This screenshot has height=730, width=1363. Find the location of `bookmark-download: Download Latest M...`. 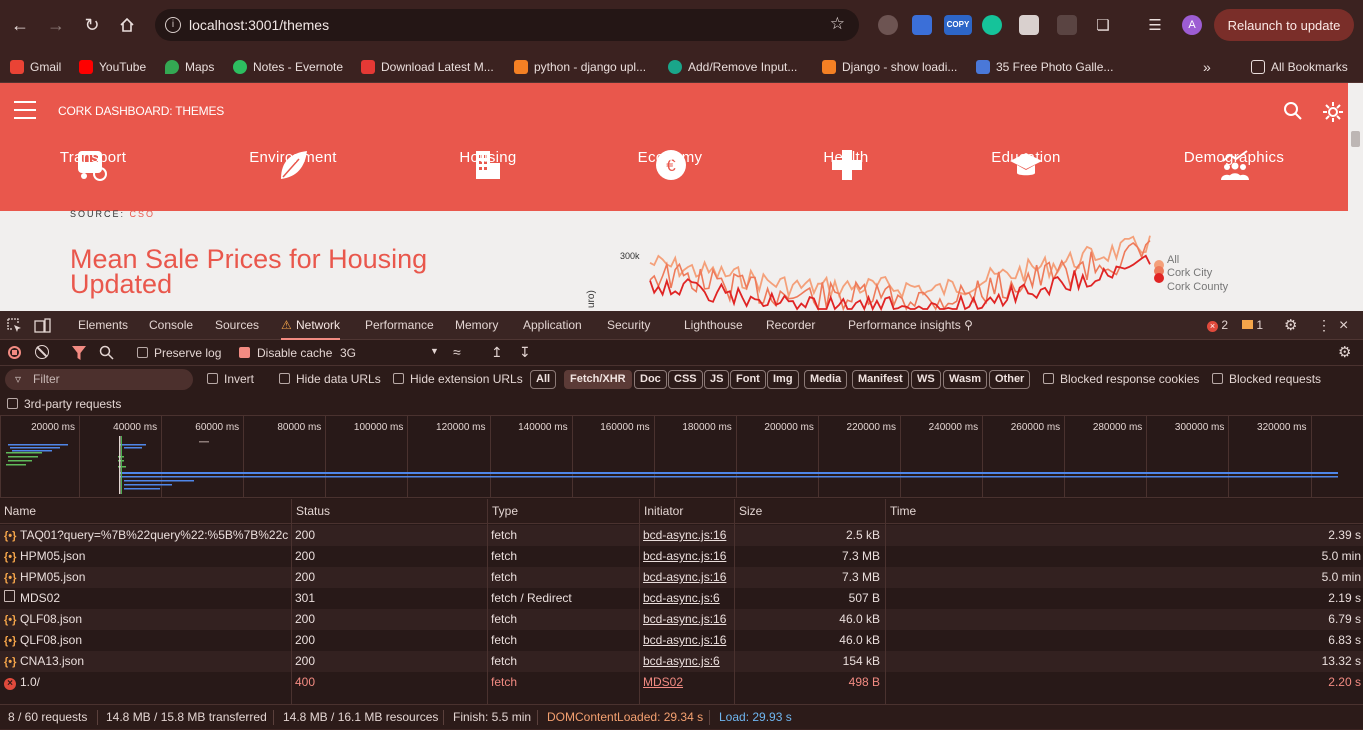

bookmark-download: Download Latest M... is located at coordinates (427, 66).